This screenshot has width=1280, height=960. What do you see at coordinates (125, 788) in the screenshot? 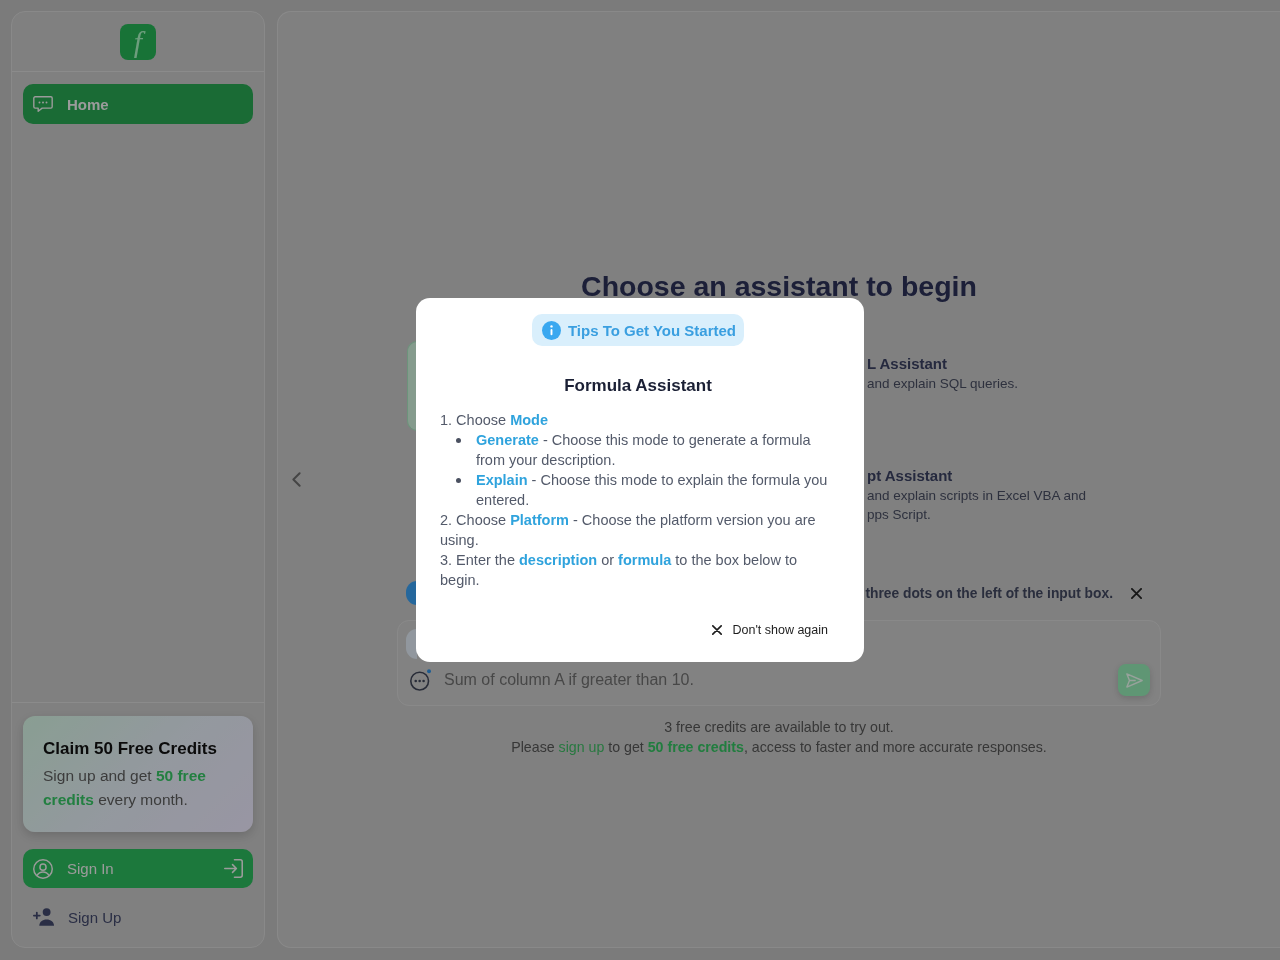
I see `promo-text: Sign up and get 50 free credits every month.` at bounding box center [125, 788].